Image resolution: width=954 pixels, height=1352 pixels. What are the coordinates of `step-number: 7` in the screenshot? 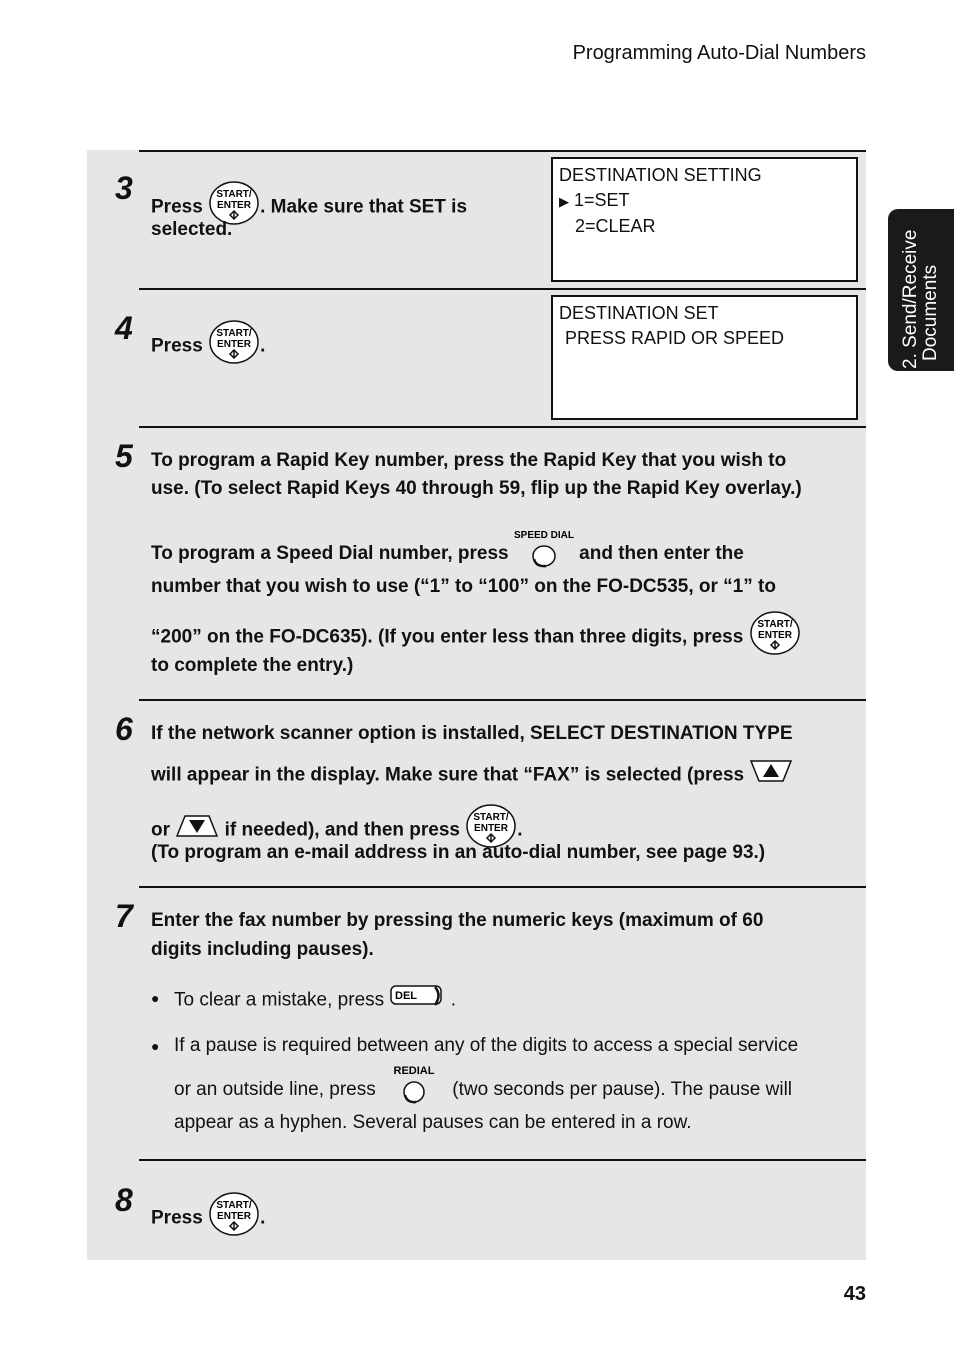 It's located at (124, 916).